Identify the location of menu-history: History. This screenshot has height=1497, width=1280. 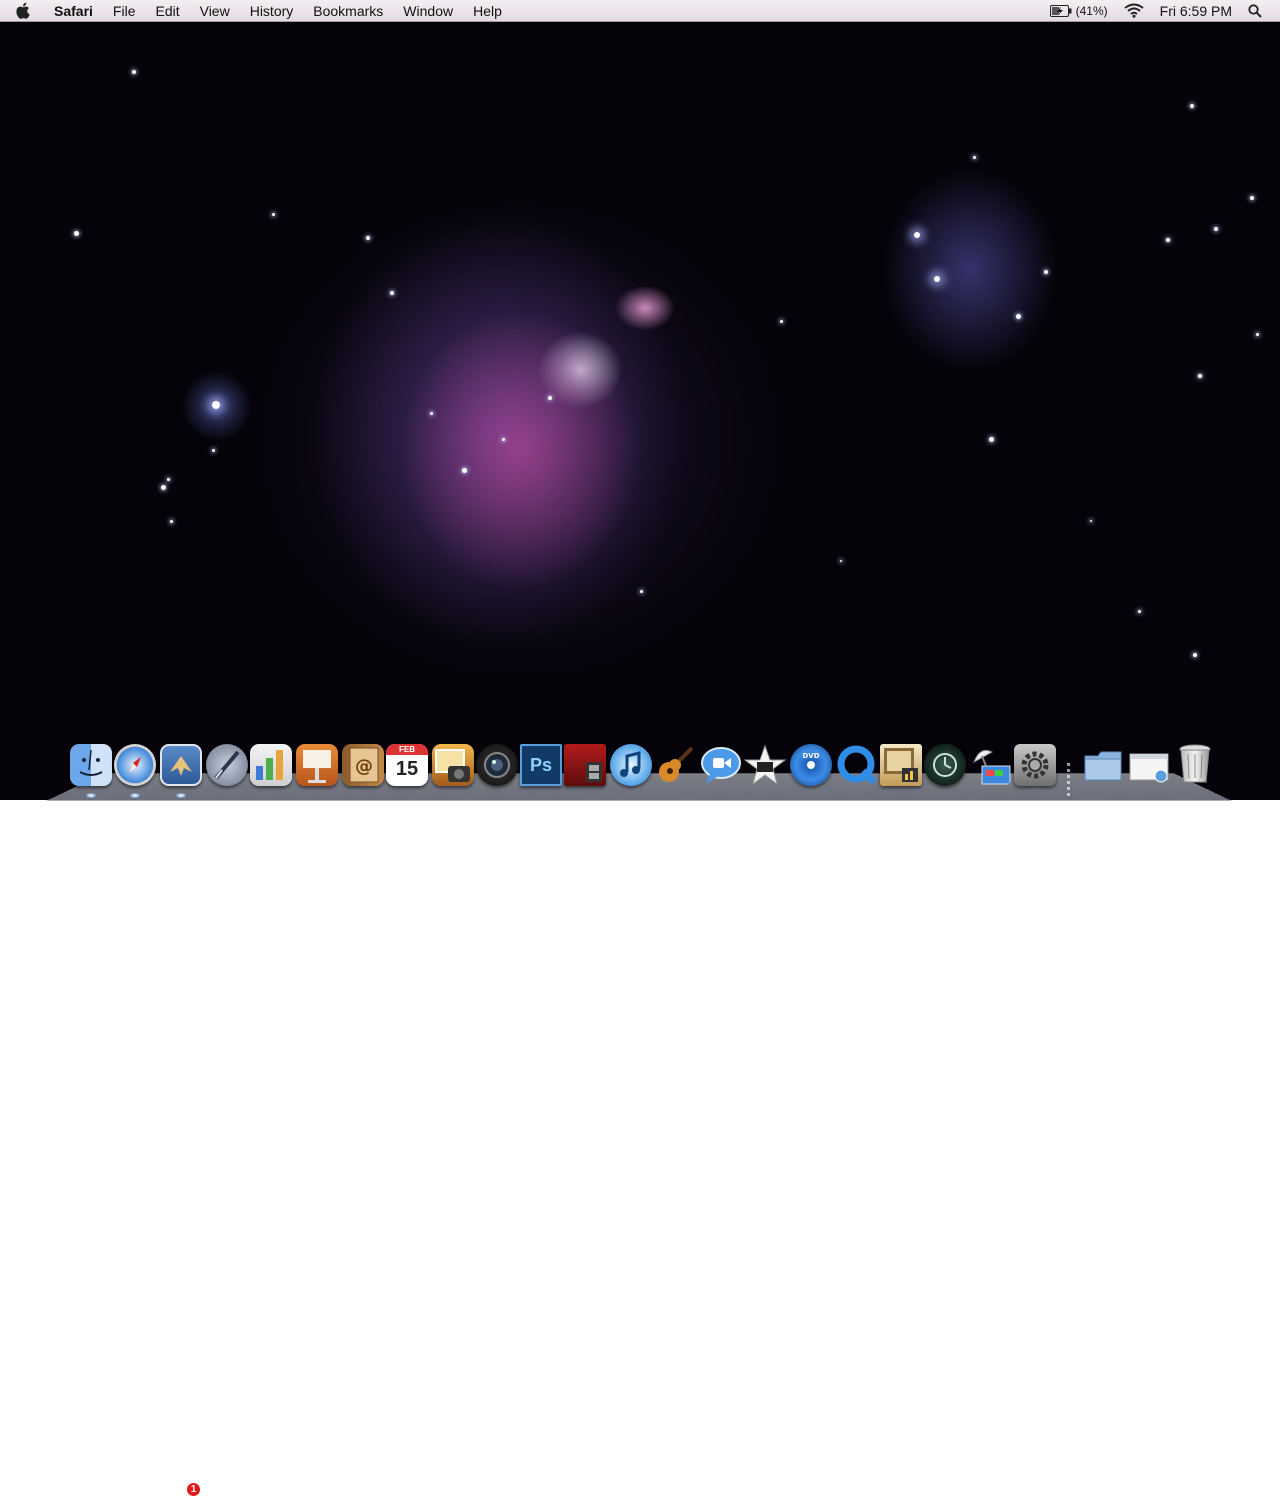
(272, 11).